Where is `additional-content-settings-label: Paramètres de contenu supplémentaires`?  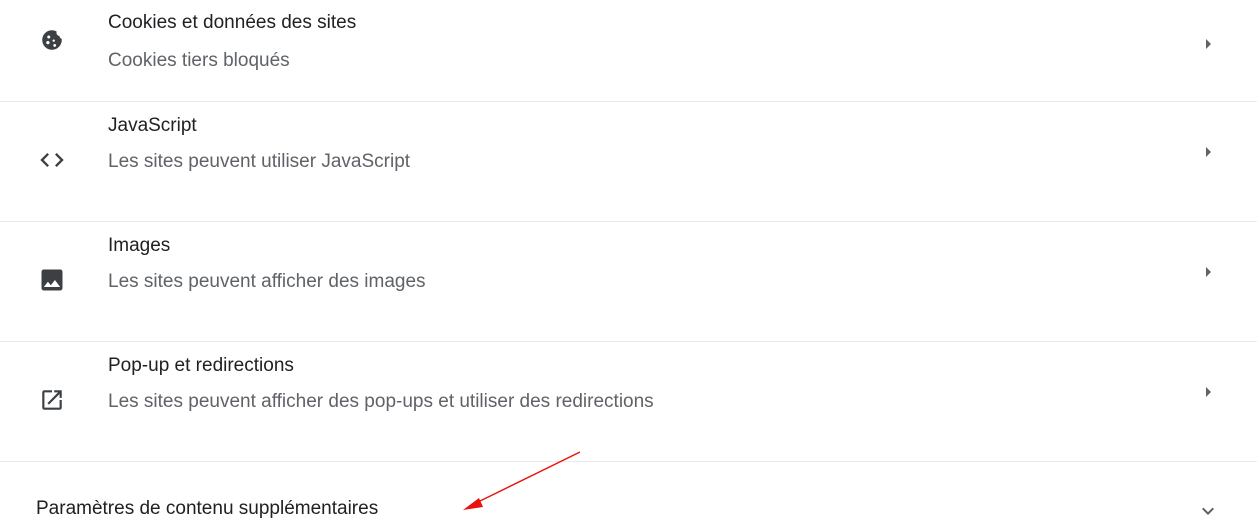 additional-content-settings-label: Paramètres de contenu supplémentaires is located at coordinates (207, 508).